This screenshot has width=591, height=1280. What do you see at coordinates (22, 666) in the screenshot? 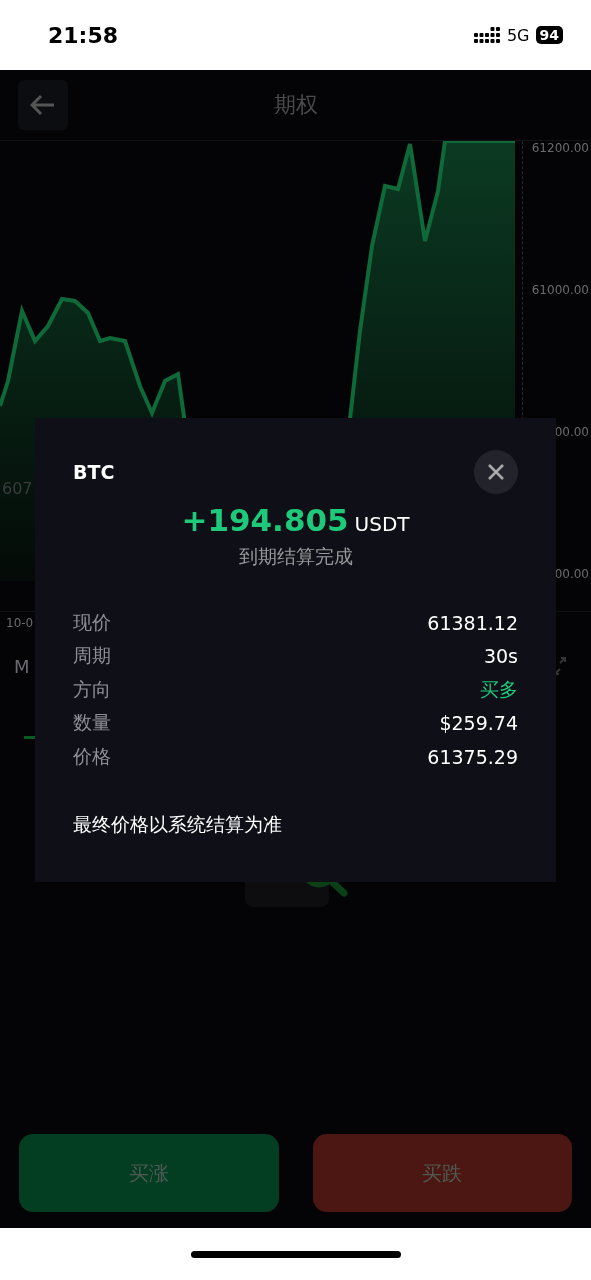
I see `interval-tab: M` at bounding box center [22, 666].